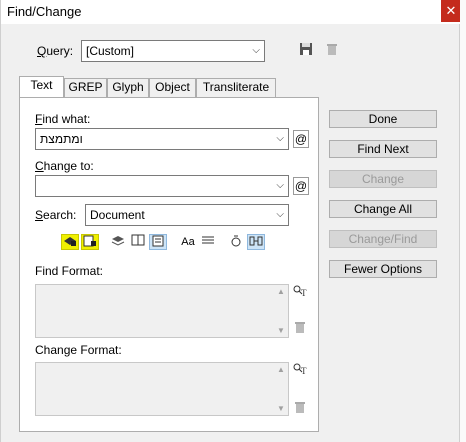  Describe the element at coordinates (90, 242) in the screenshot. I see `include-locked-stories-icon` at that location.